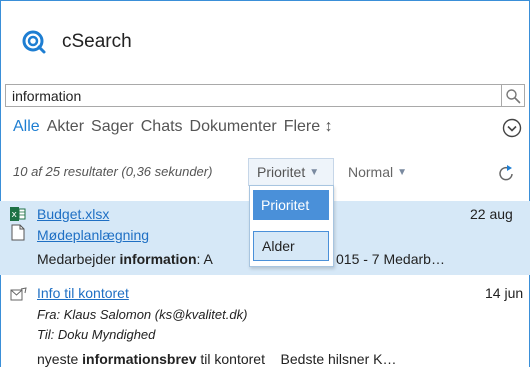 The height and width of the screenshot is (367, 532). What do you see at coordinates (491, 214) in the screenshot?
I see `result-date: 22 aug` at bounding box center [491, 214].